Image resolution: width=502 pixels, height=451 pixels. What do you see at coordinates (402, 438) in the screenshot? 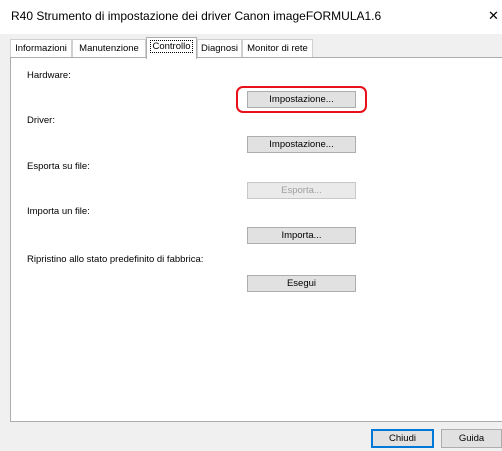
I see `close-button: Chiudi` at bounding box center [402, 438].